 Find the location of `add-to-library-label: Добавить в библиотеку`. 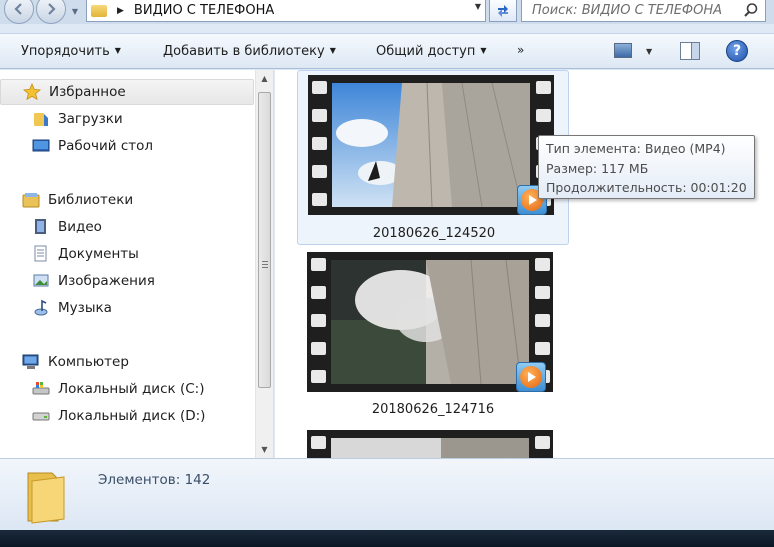

add-to-library-label: Добавить в библиотеку is located at coordinates (244, 51).